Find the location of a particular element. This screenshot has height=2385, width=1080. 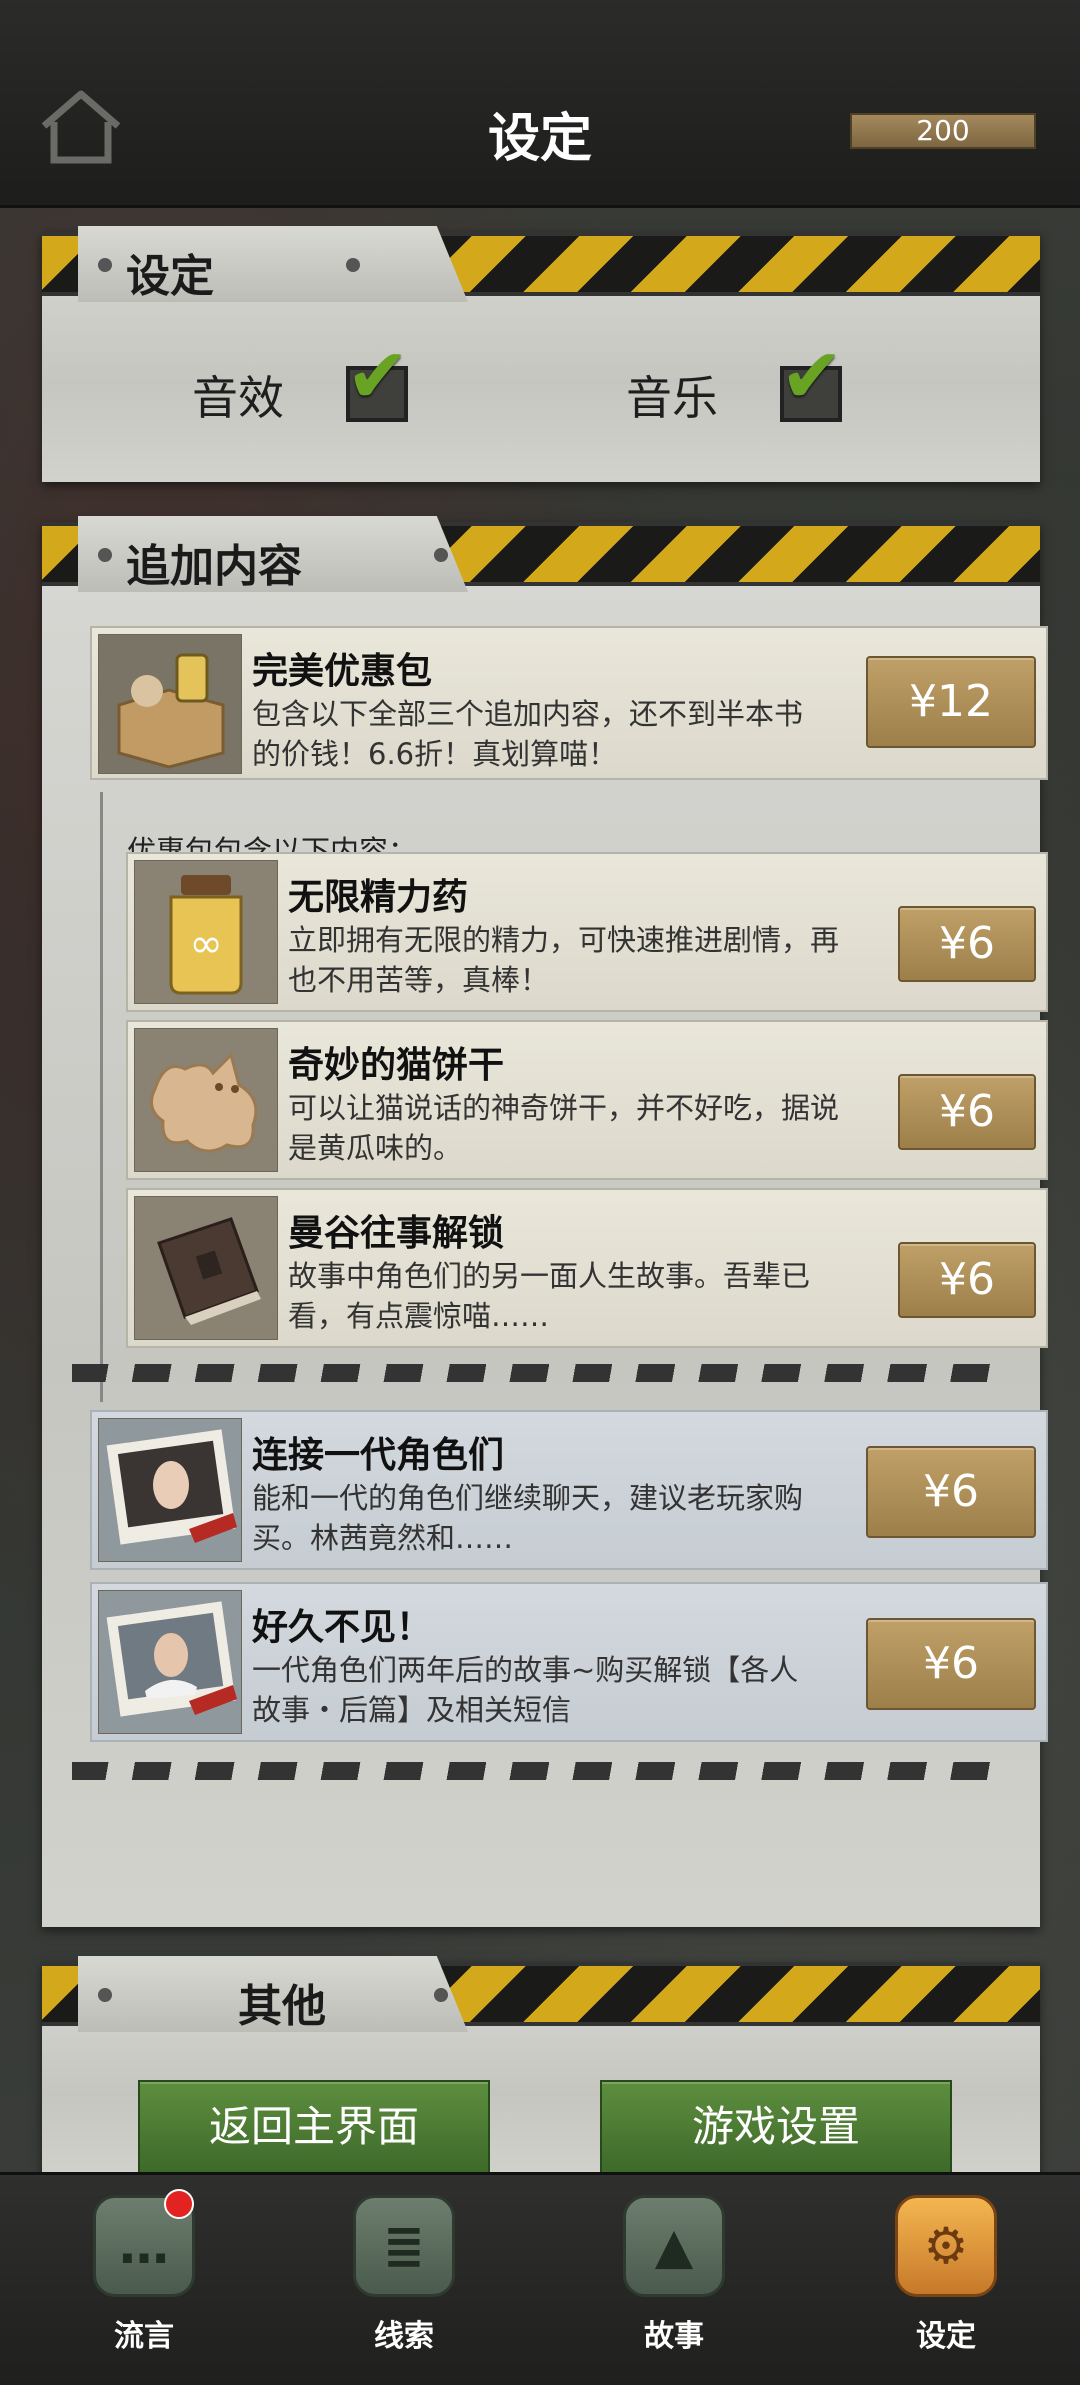

panel-tab: 其他 is located at coordinates (273, 1994).